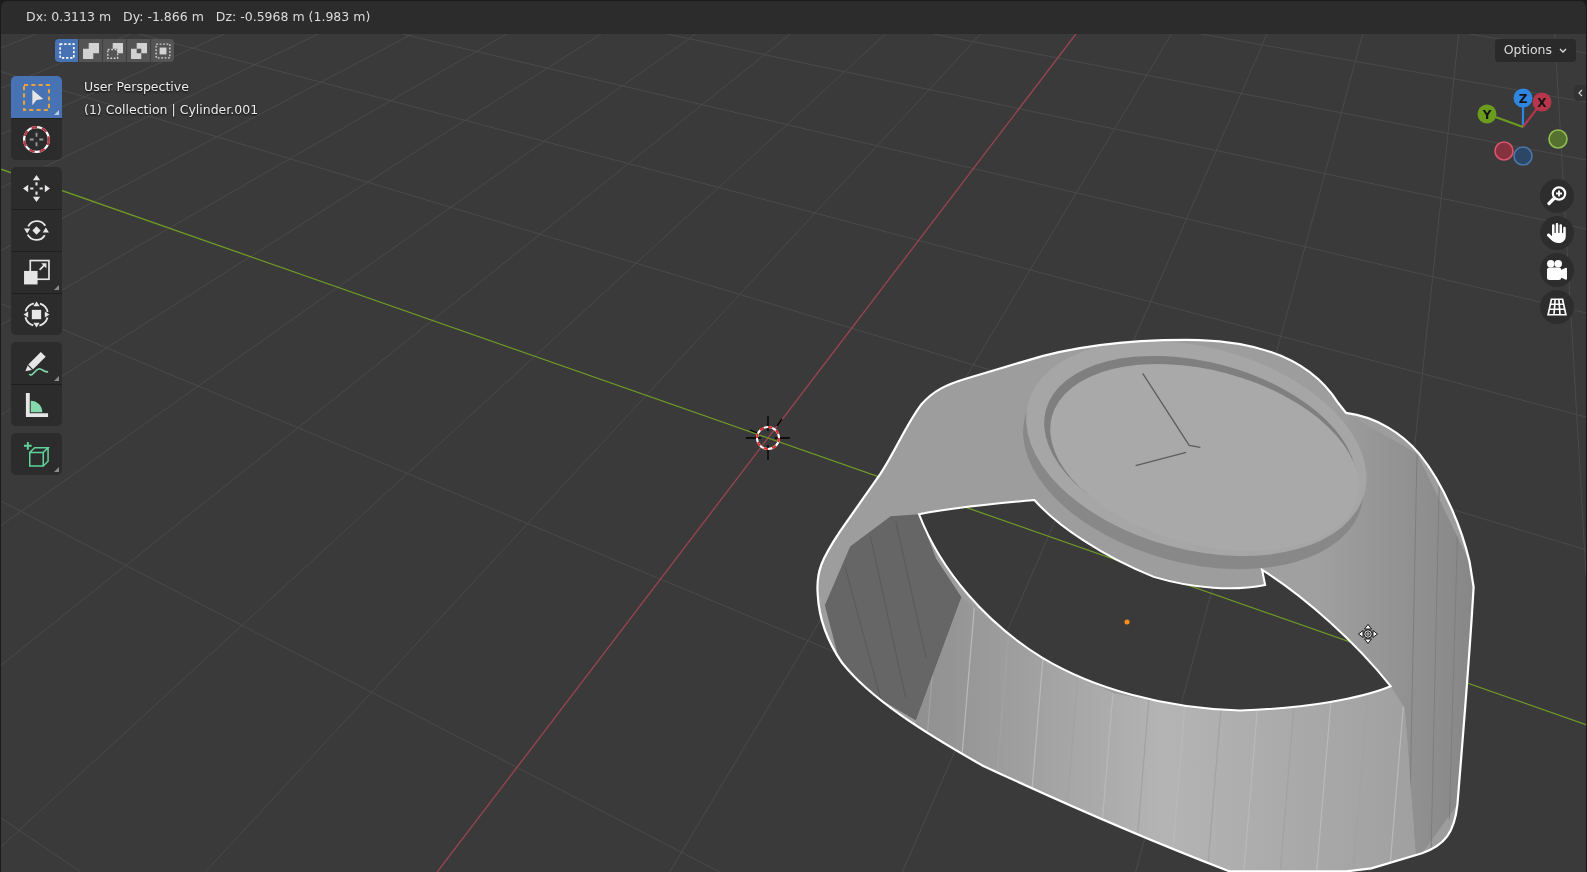 The image size is (1587, 872). I want to click on hand-icon, so click(1557, 233).